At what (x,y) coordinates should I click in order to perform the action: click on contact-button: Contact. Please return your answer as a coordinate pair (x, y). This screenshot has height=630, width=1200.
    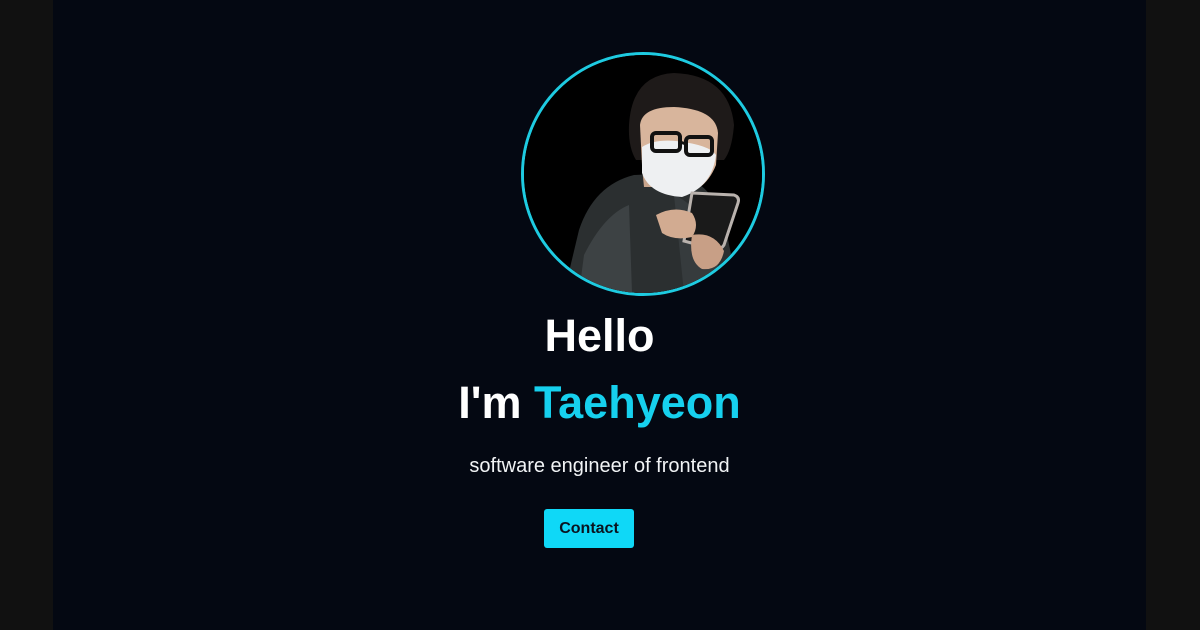
    Looking at the image, I should click on (589, 528).